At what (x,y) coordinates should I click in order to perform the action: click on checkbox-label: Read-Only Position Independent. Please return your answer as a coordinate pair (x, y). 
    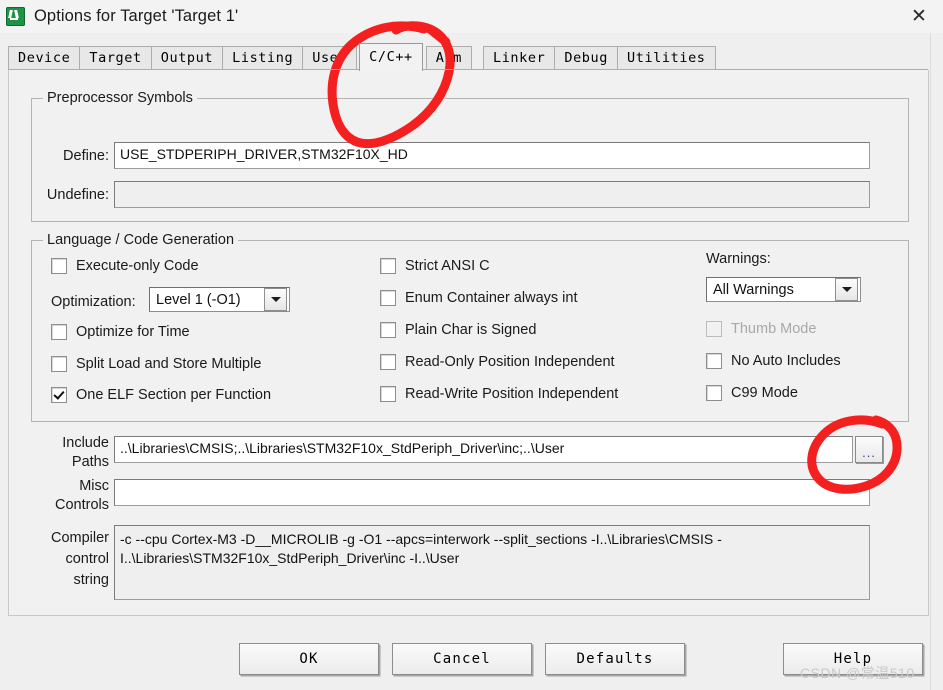
    Looking at the image, I should click on (510, 362).